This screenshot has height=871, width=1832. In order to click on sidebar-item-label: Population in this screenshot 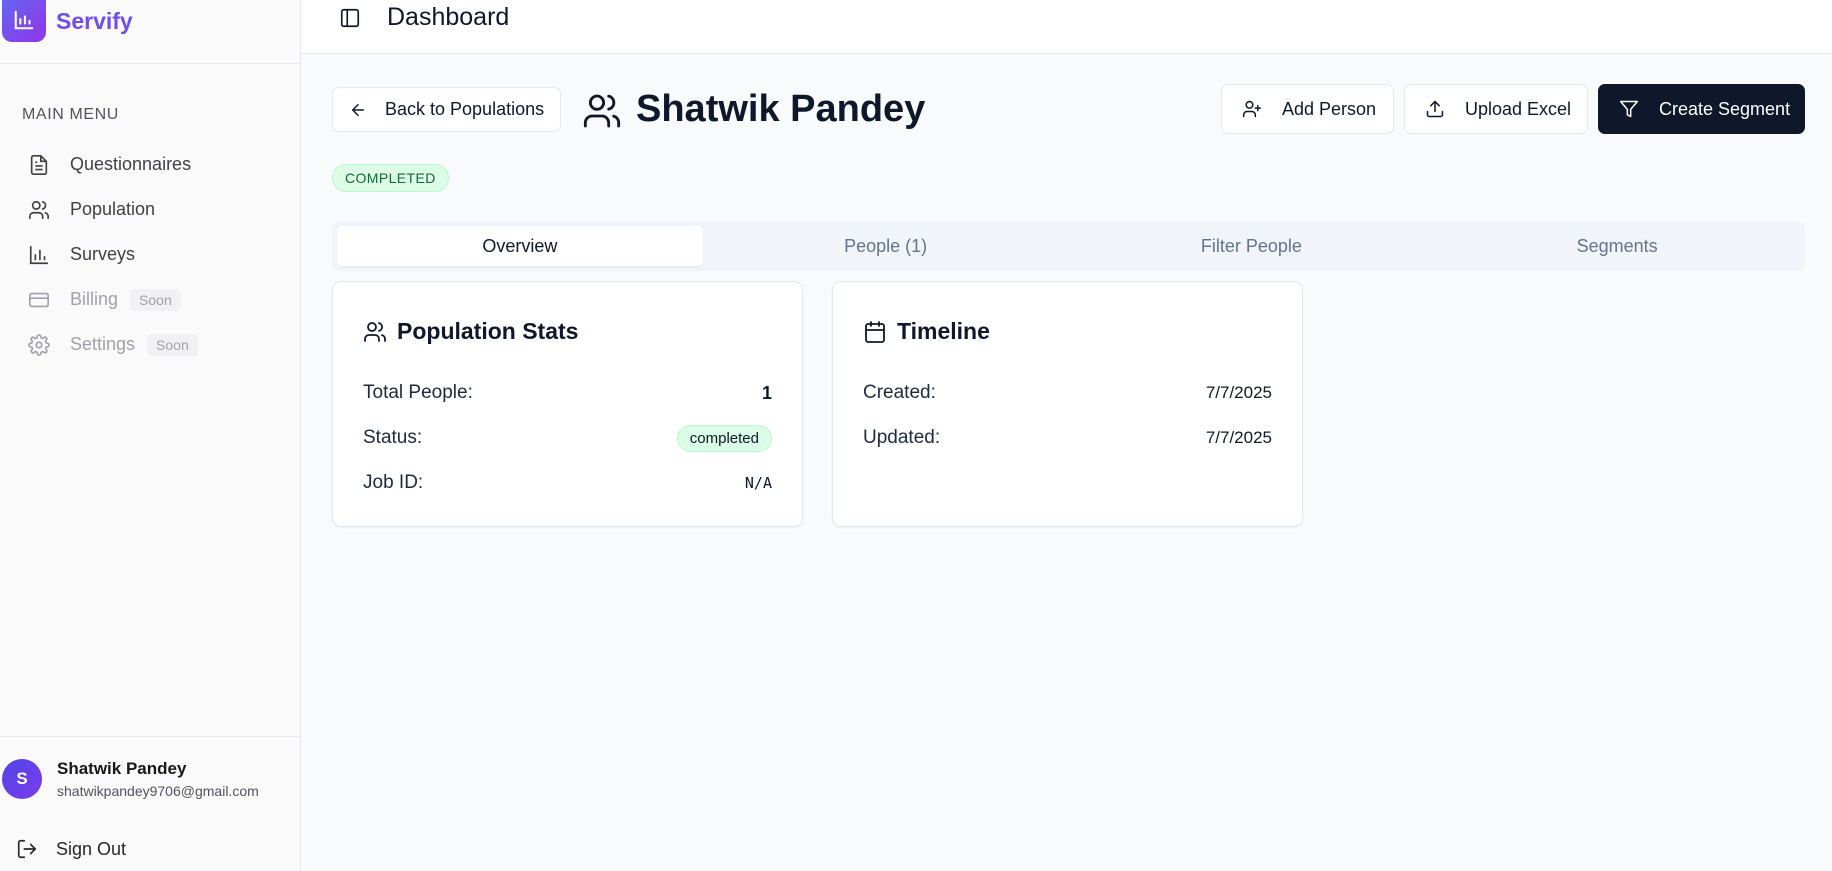, I will do `click(113, 209)`.